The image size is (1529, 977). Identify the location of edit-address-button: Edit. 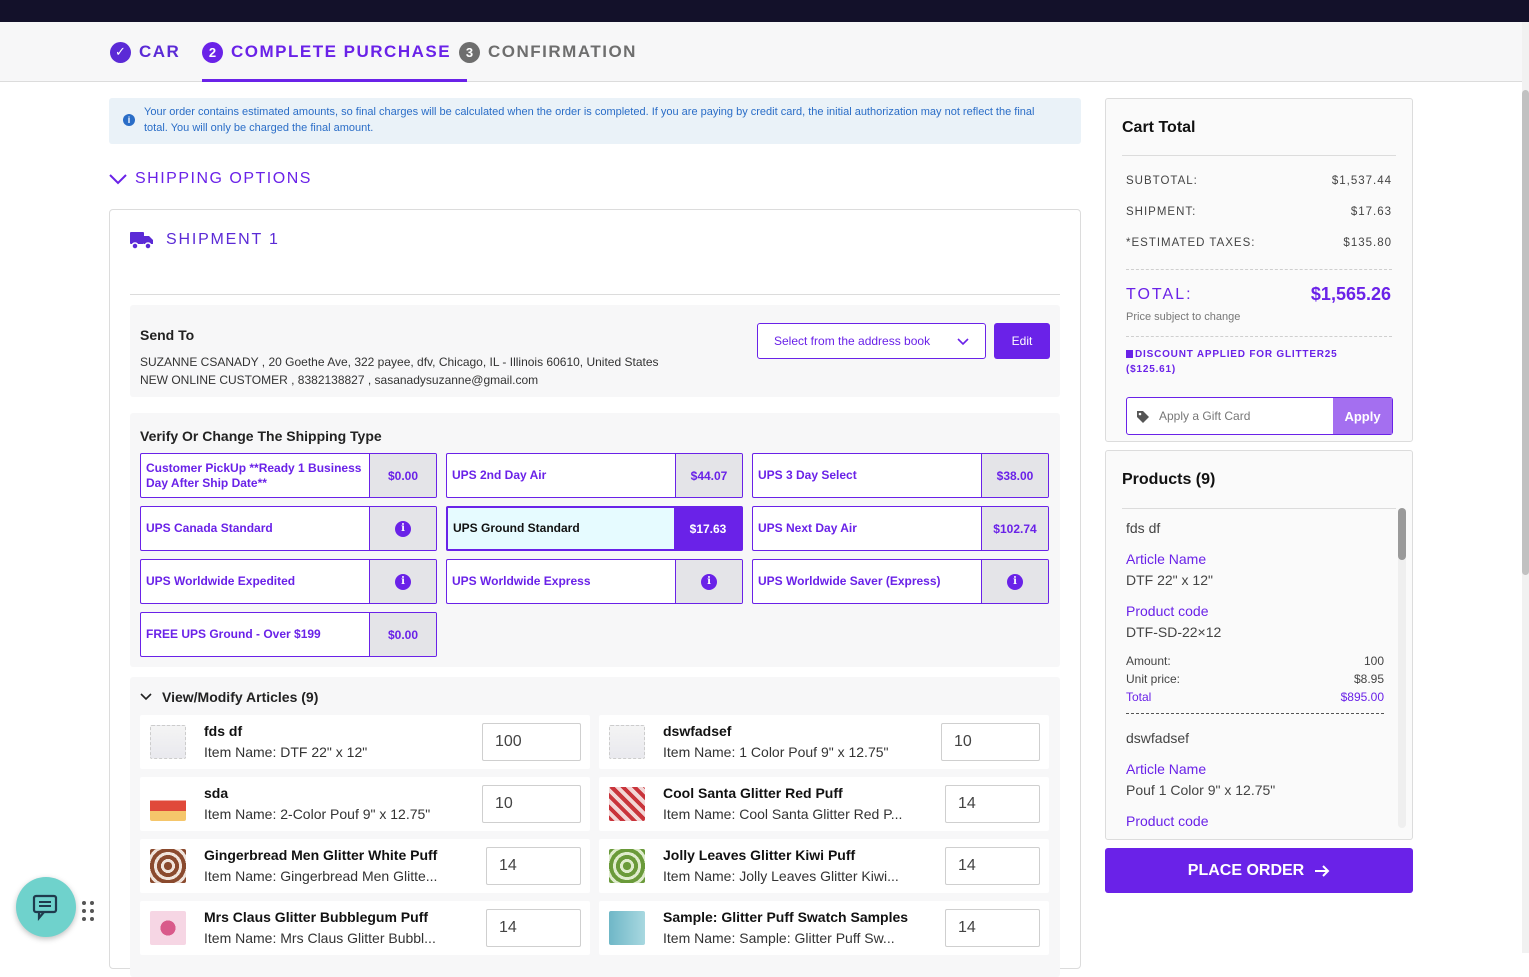
(1022, 341).